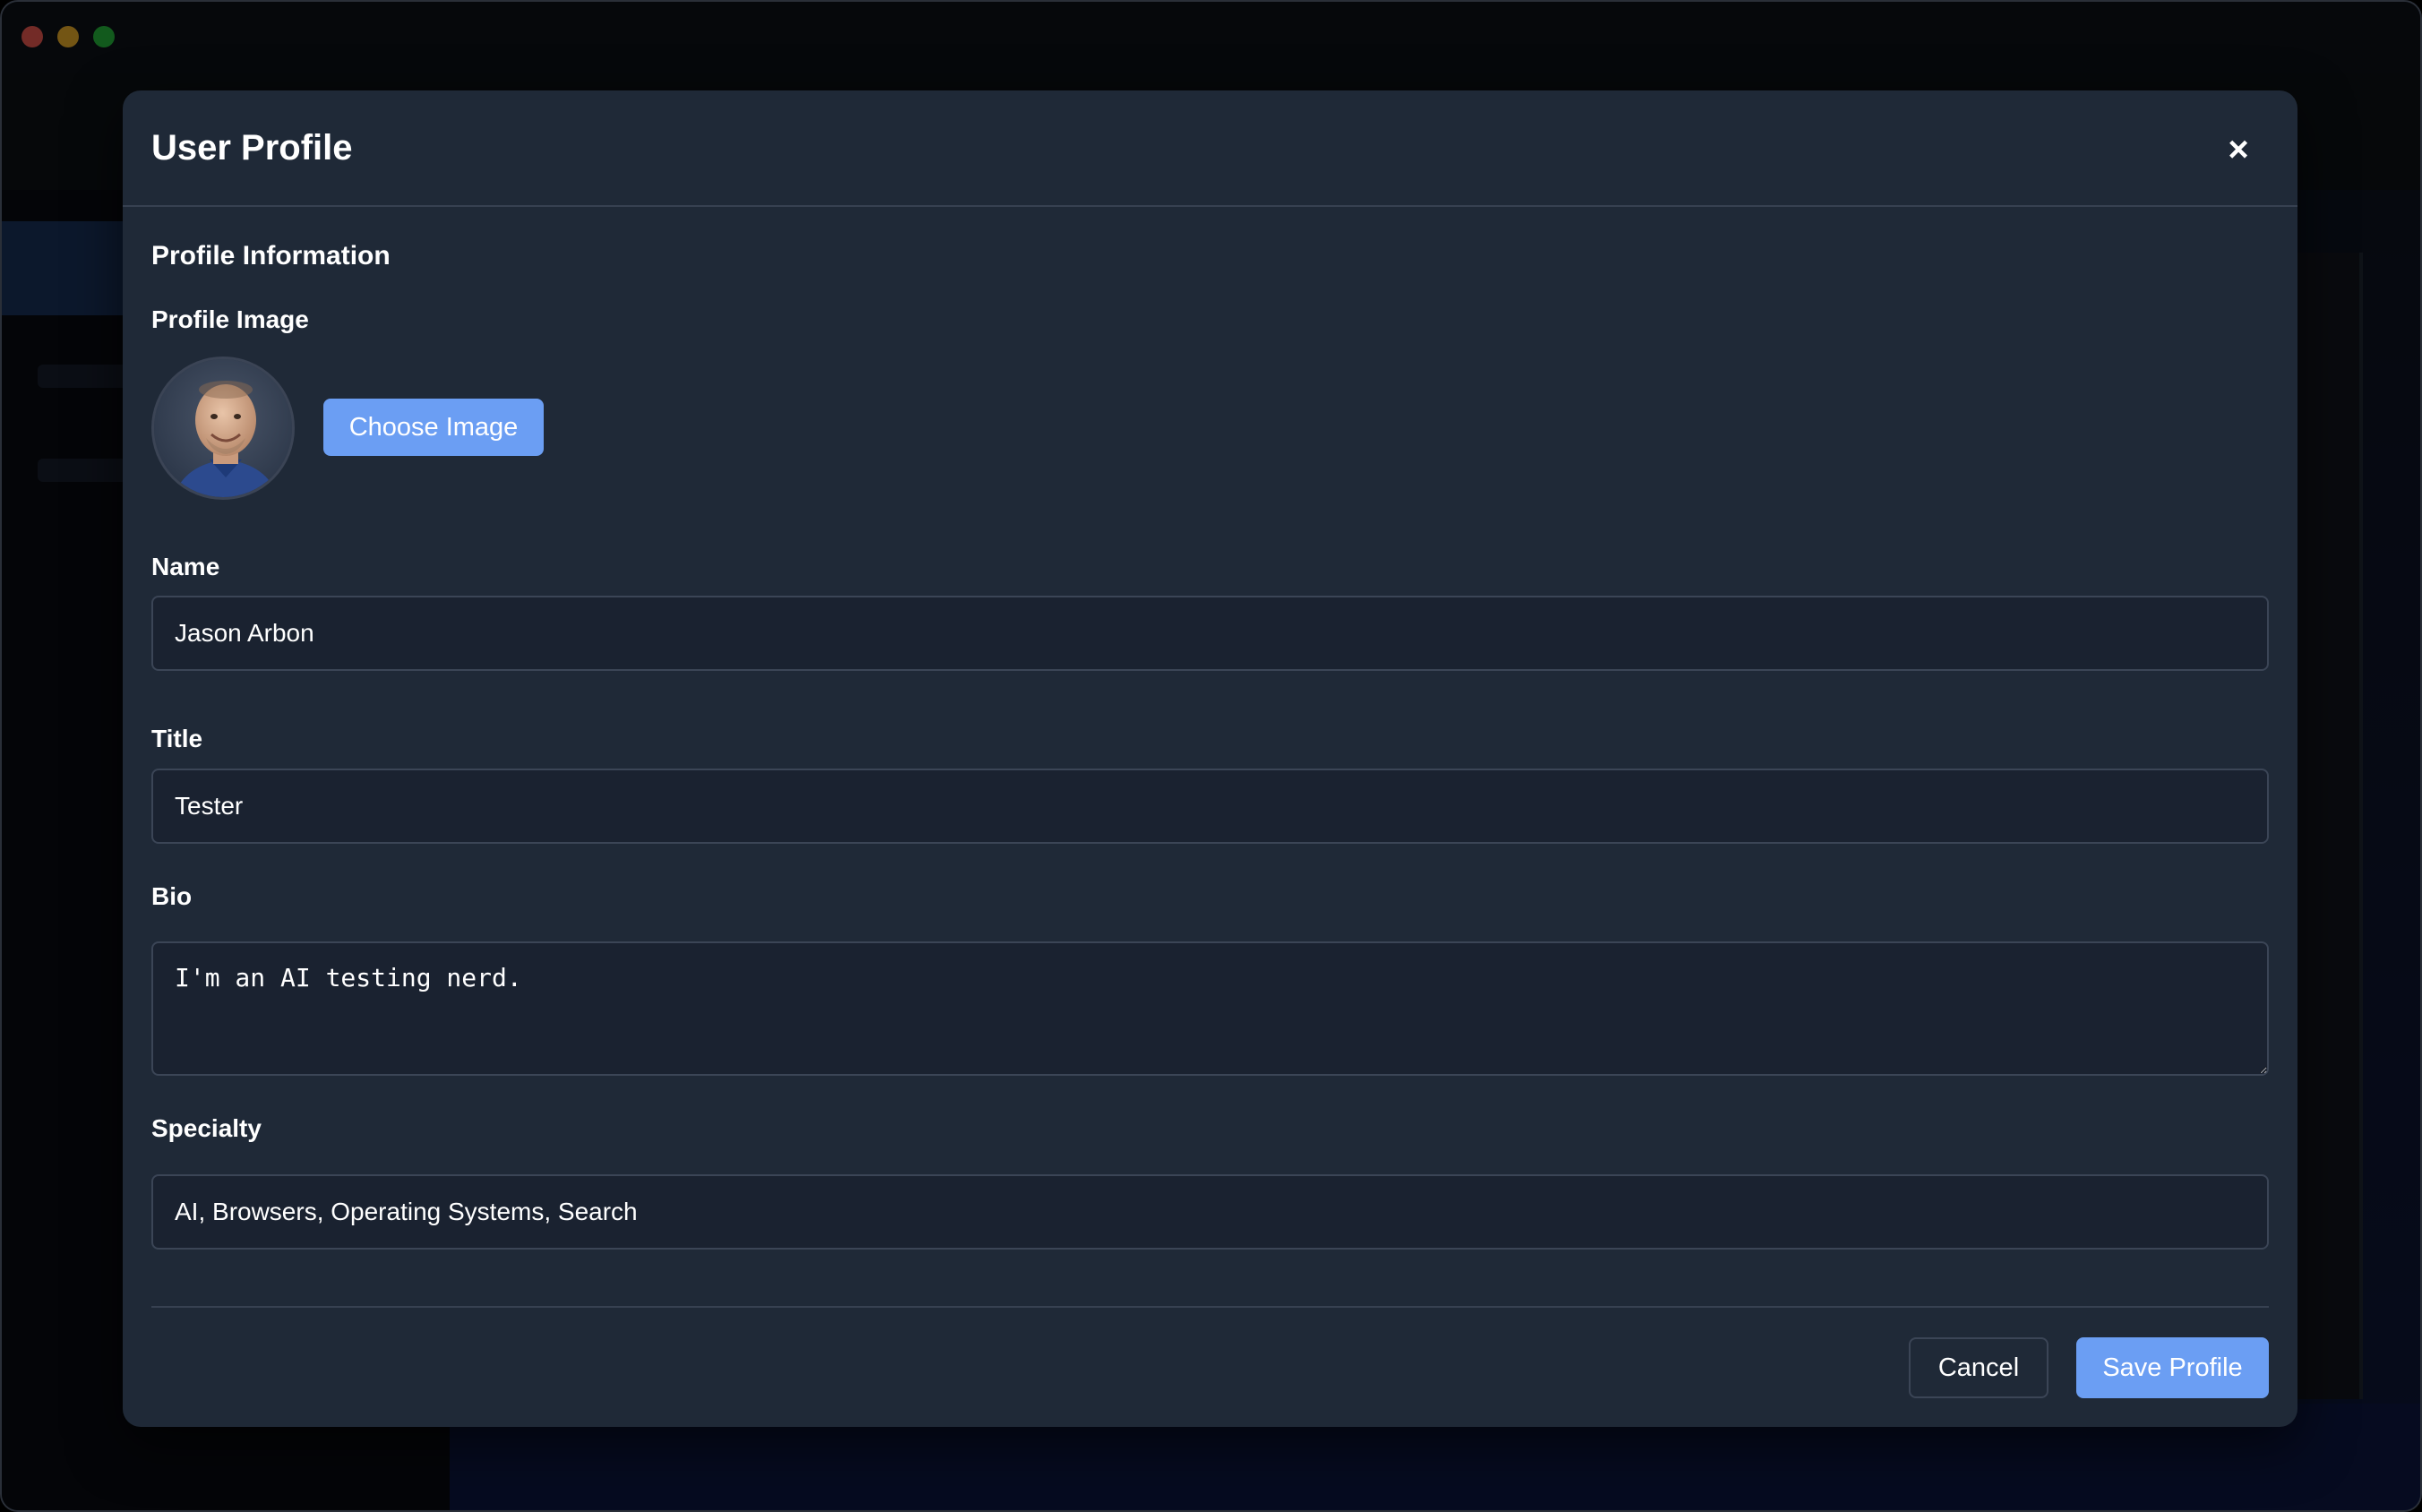  I want to click on bio-textarea: I'm an AI testing nerd., so click(1210, 1009).